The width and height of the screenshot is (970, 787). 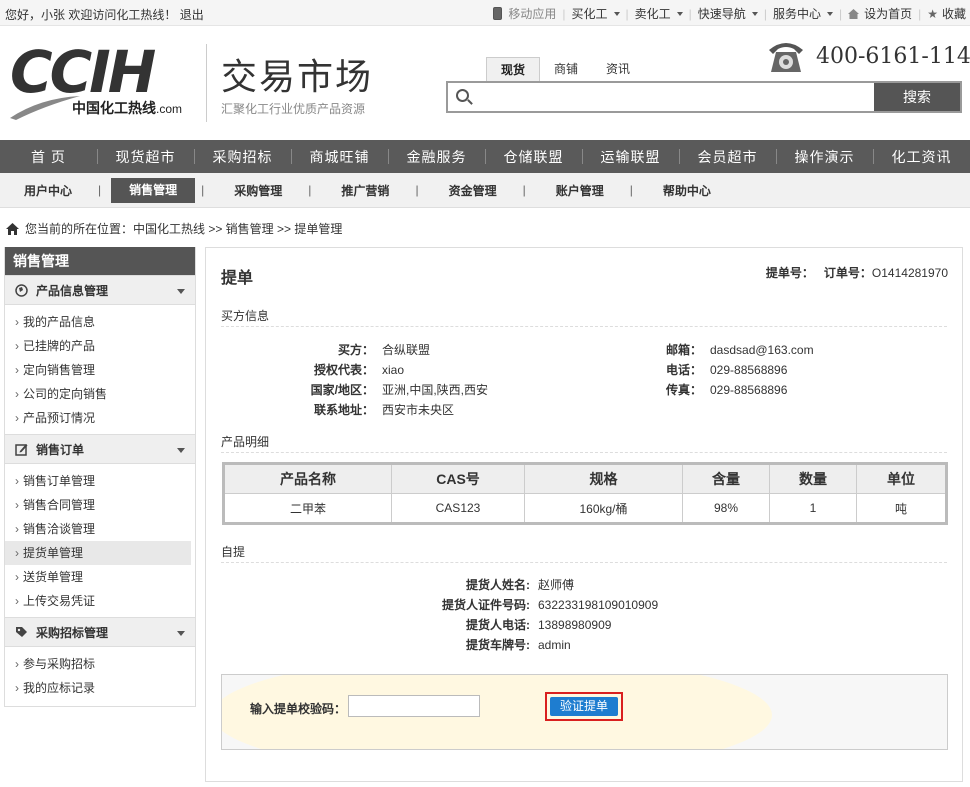 I want to click on sidebar-item-my-bids: › 我的应标记录, so click(x=100, y=688).